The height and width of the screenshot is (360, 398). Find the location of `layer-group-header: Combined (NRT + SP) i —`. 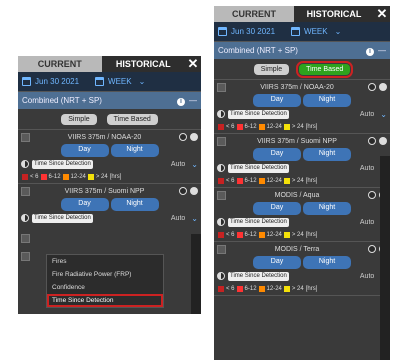

layer-group-header: Combined (NRT + SP) i — is located at coordinates (109, 100).